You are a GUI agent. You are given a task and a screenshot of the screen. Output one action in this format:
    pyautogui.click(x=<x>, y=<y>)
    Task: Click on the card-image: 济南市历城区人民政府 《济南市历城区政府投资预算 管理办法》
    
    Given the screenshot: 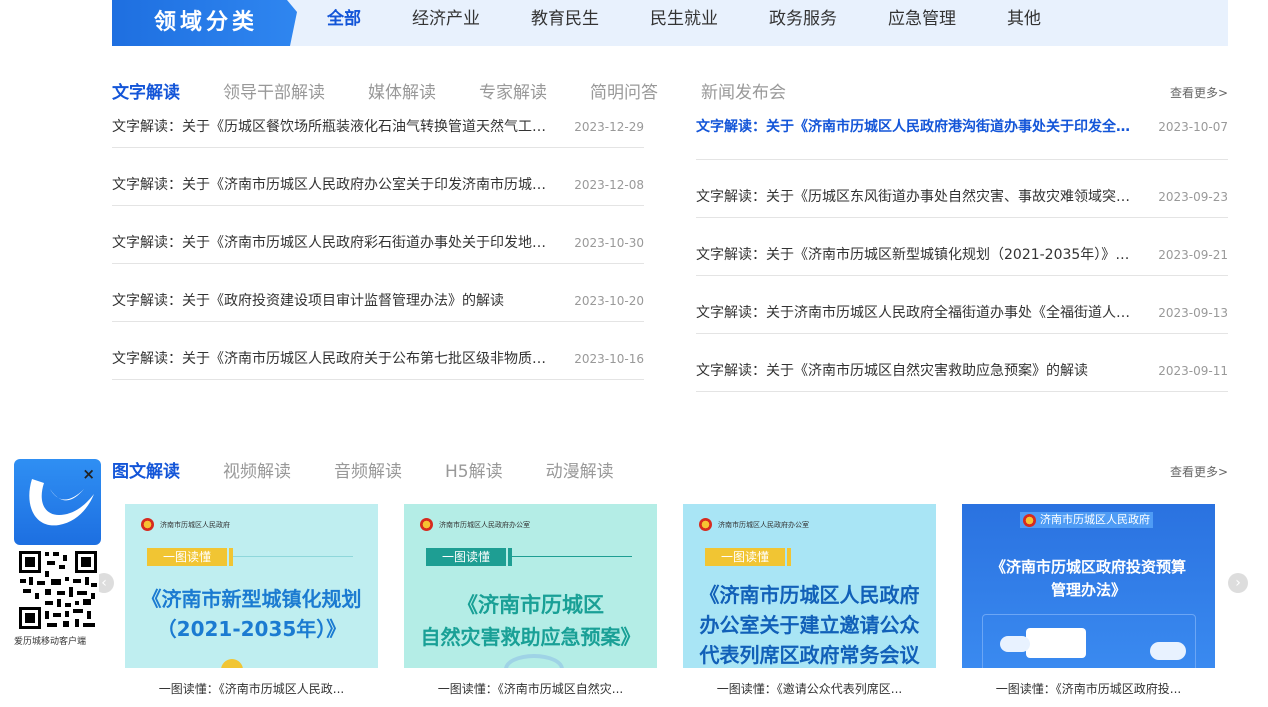 What is the action you would take?
    pyautogui.click(x=1088, y=586)
    